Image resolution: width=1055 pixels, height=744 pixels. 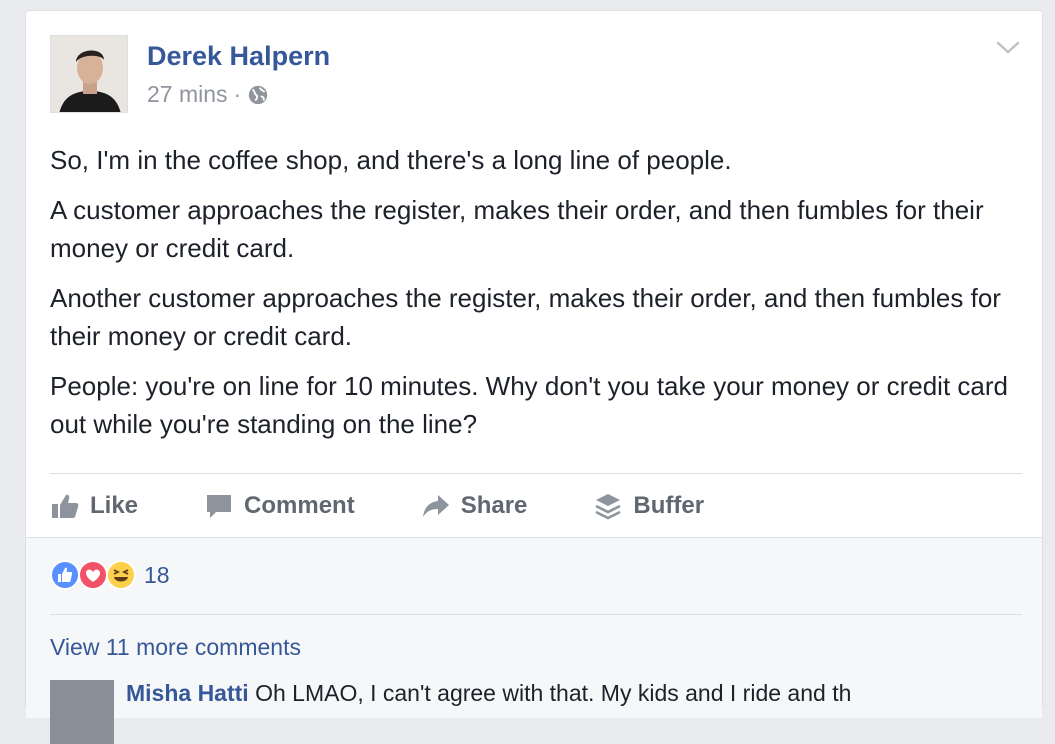 What do you see at coordinates (121, 575) in the screenshot?
I see `haha-reaction-icon` at bounding box center [121, 575].